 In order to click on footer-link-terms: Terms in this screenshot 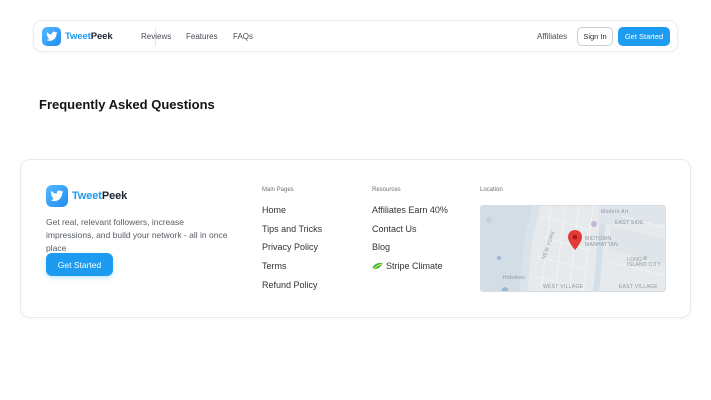, I will do `click(274, 266)`.